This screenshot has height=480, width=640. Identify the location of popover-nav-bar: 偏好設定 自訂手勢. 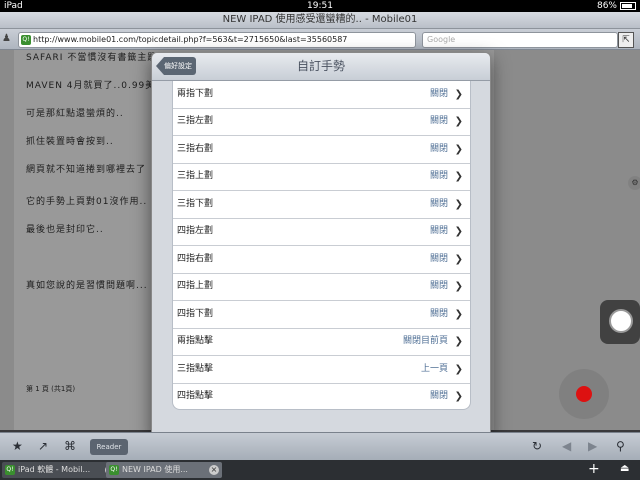
(321, 67).